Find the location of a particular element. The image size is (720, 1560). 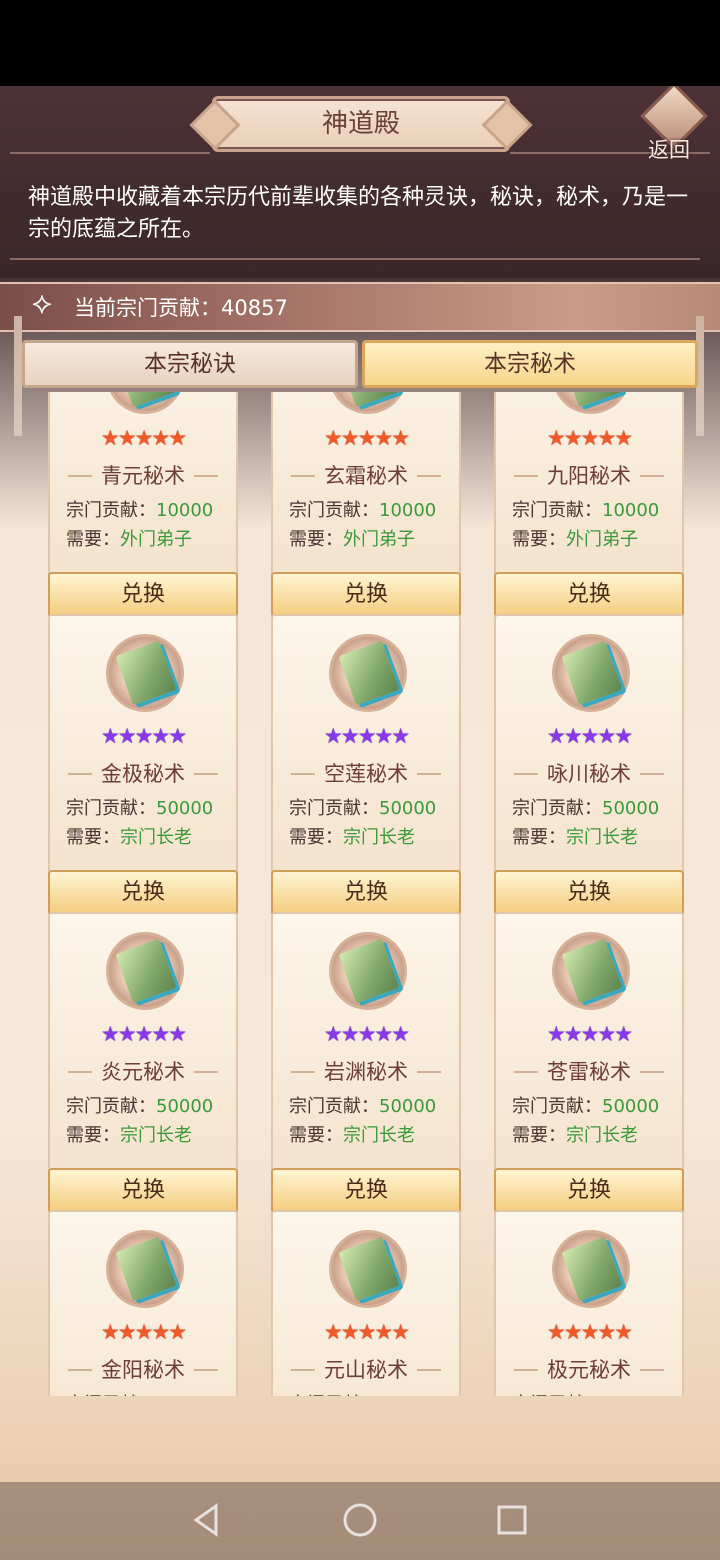

item-card: ★★★★★ 炎元秘术 宗门贡献：50000 需要：宗门长老 is located at coordinates (143, 1048).